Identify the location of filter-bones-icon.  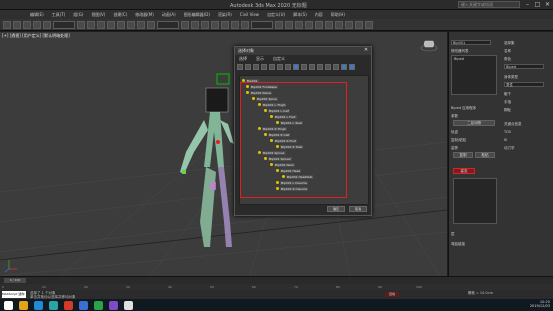
(296, 66).